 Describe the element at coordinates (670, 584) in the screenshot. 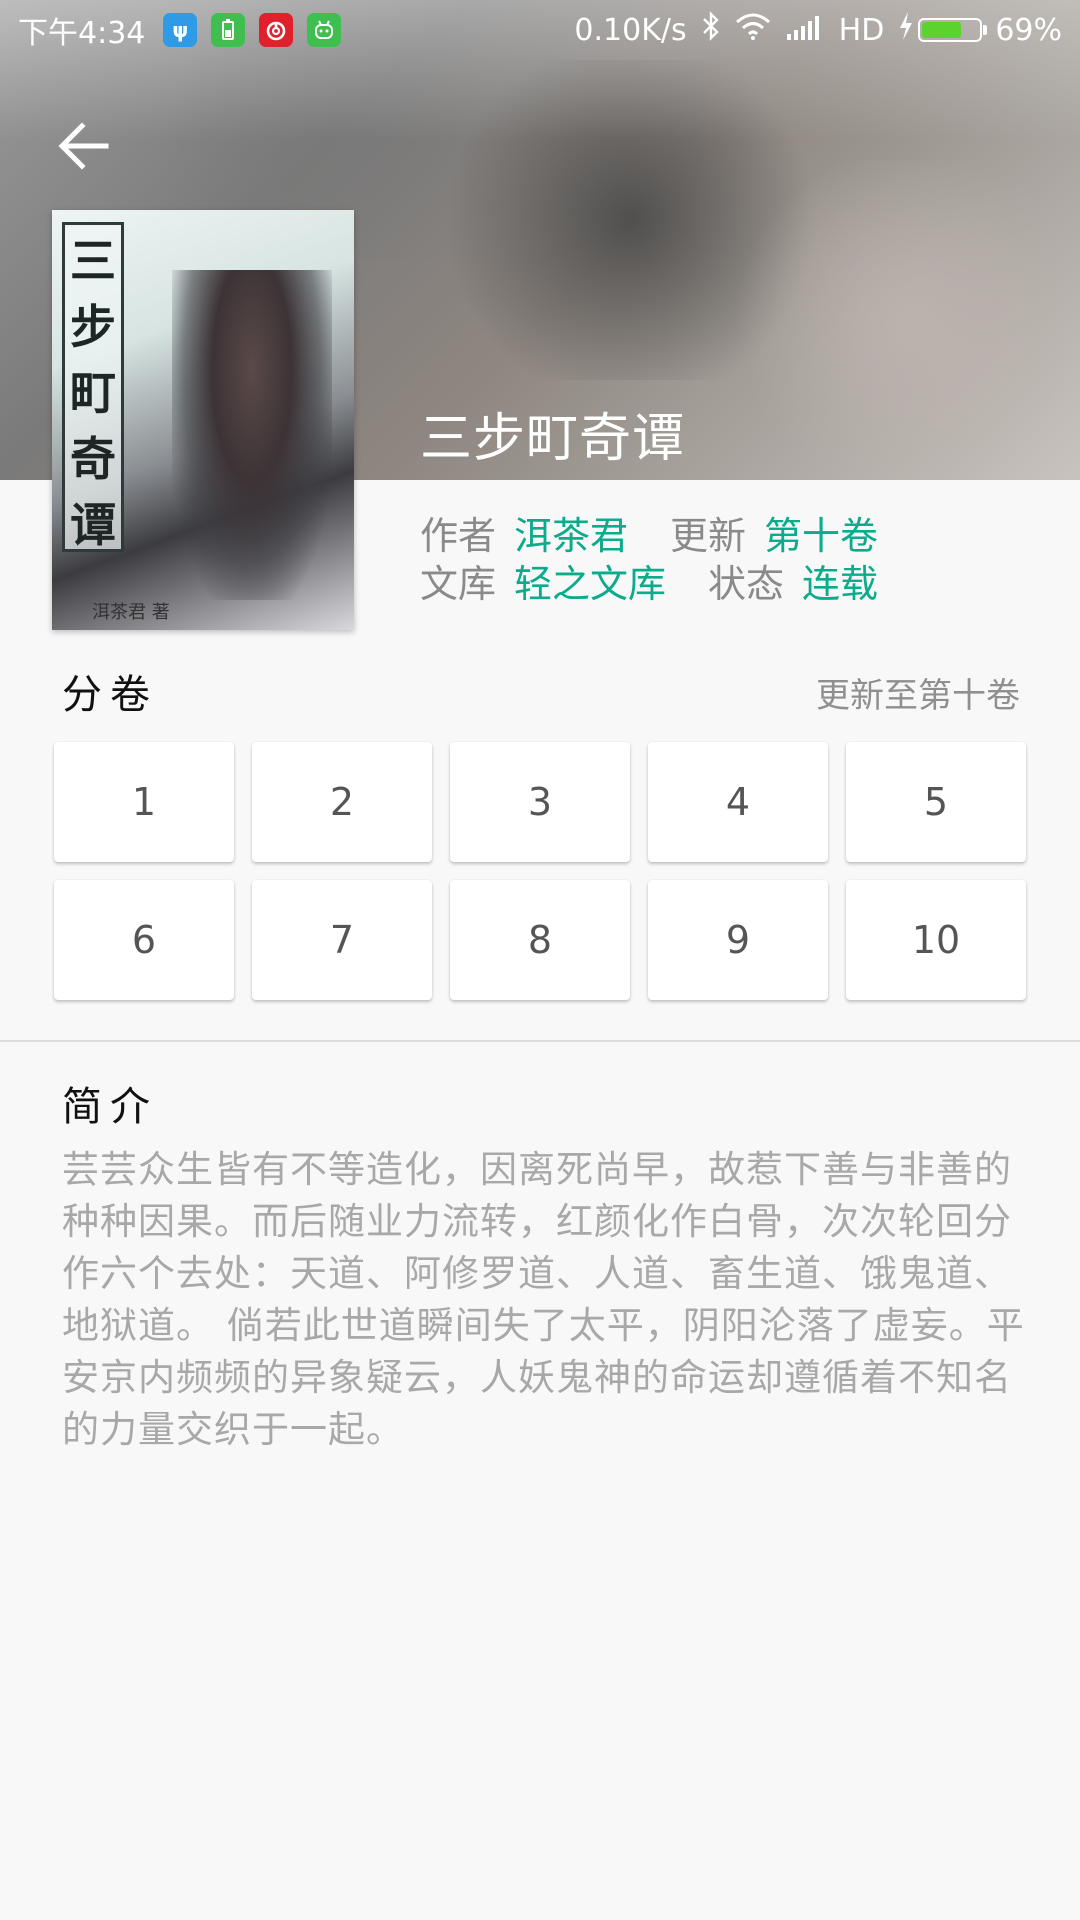

I see `info-row-library: 文库 轻之文库 状态 连载` at that location.